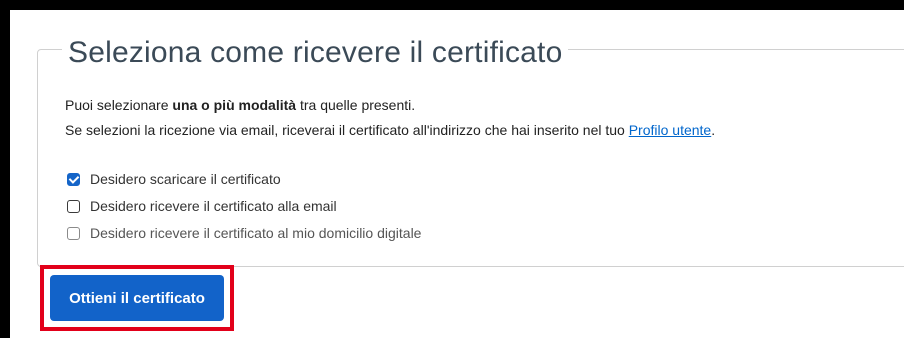  What do you see at coordinates (73, 233) in the screenshot?
I see `digital-domicile-checkbox` at bounding box center [73, 233].